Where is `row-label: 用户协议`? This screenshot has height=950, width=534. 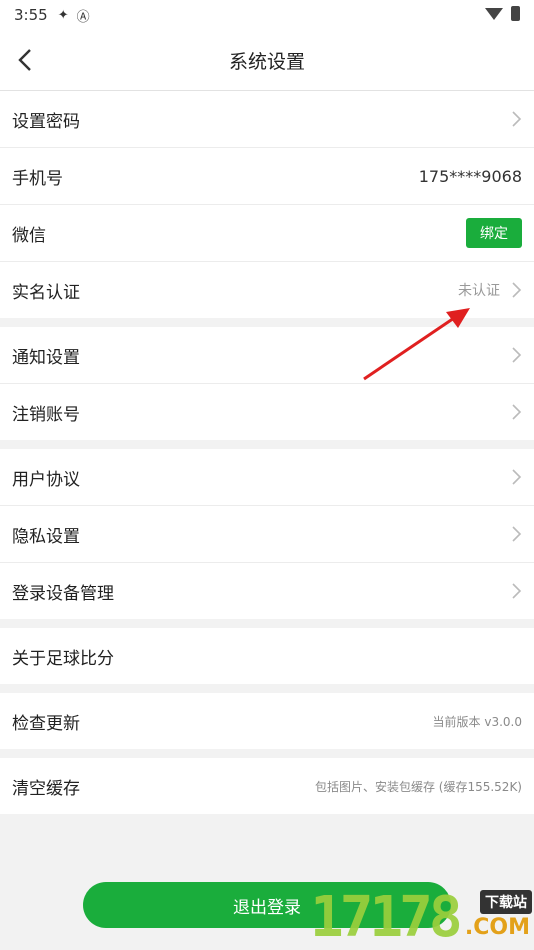 row-label: 用户协议 is located at coordinates (46, 479).